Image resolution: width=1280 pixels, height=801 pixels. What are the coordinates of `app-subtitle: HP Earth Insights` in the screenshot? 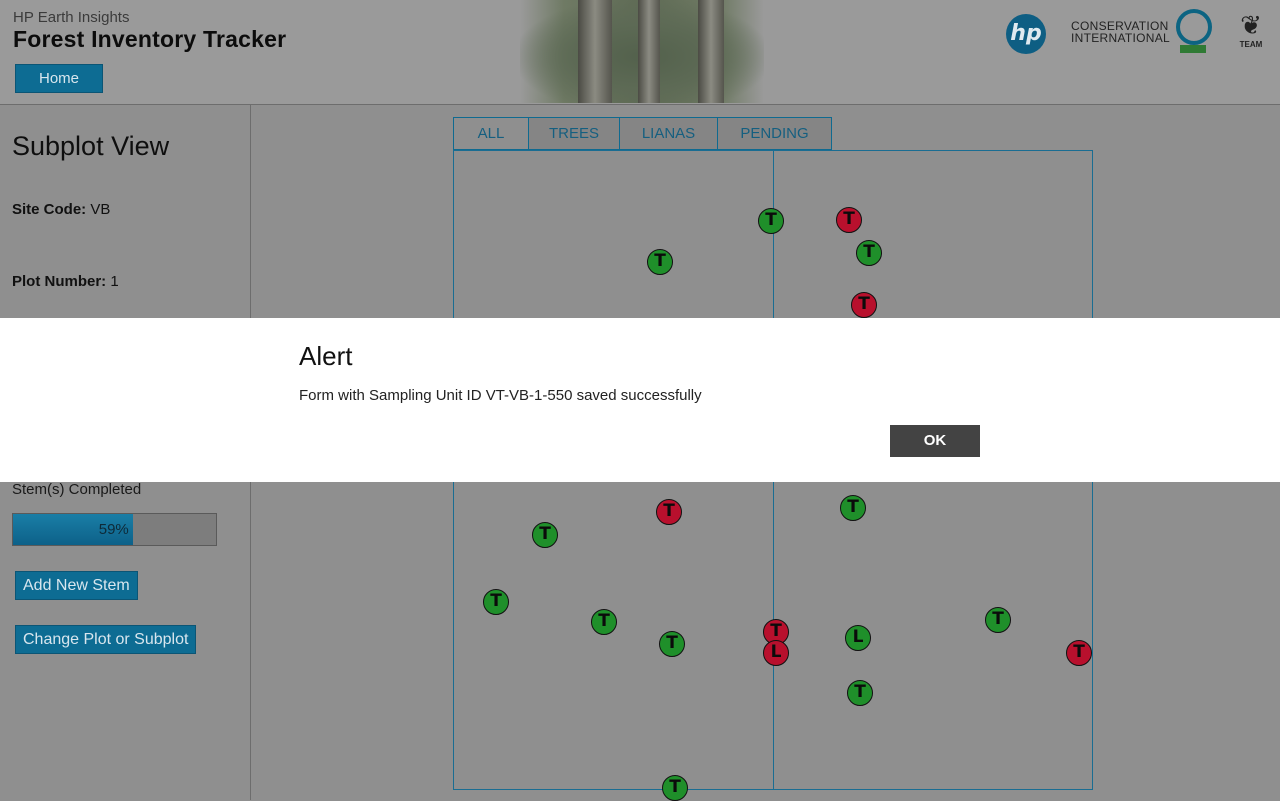 It's located at (71, 17).